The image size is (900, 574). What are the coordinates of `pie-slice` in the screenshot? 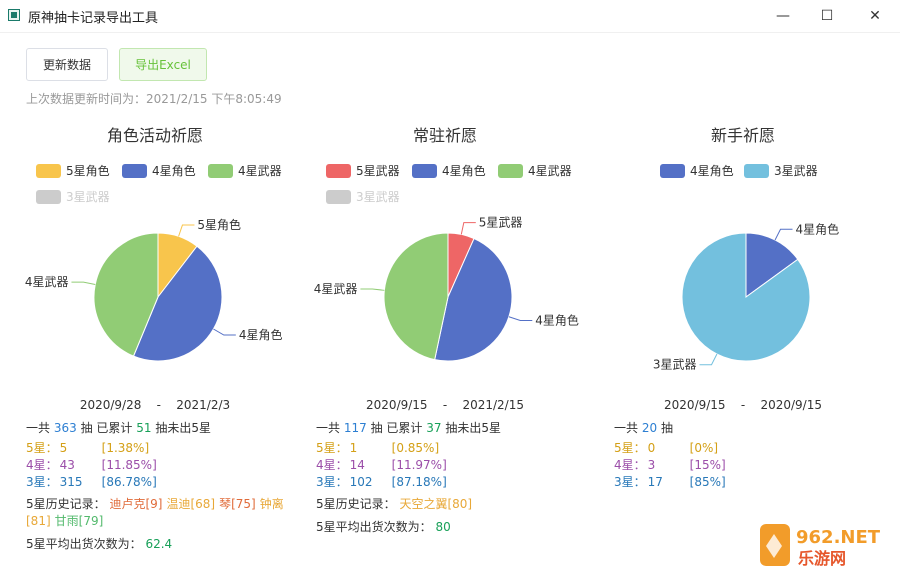 It's located at (416, 296).